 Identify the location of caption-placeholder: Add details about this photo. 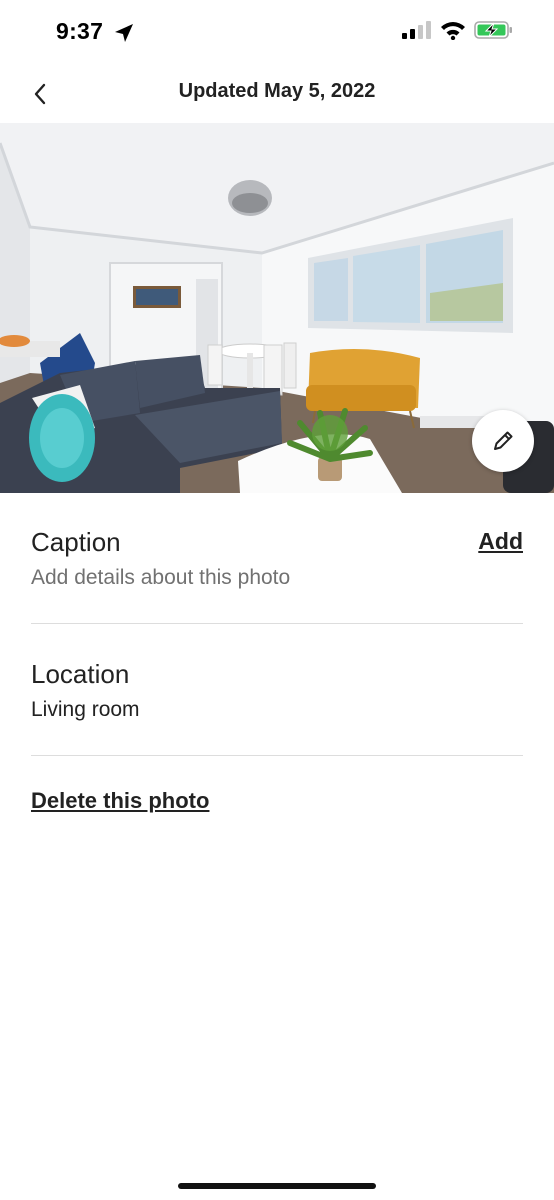
(161, 577).